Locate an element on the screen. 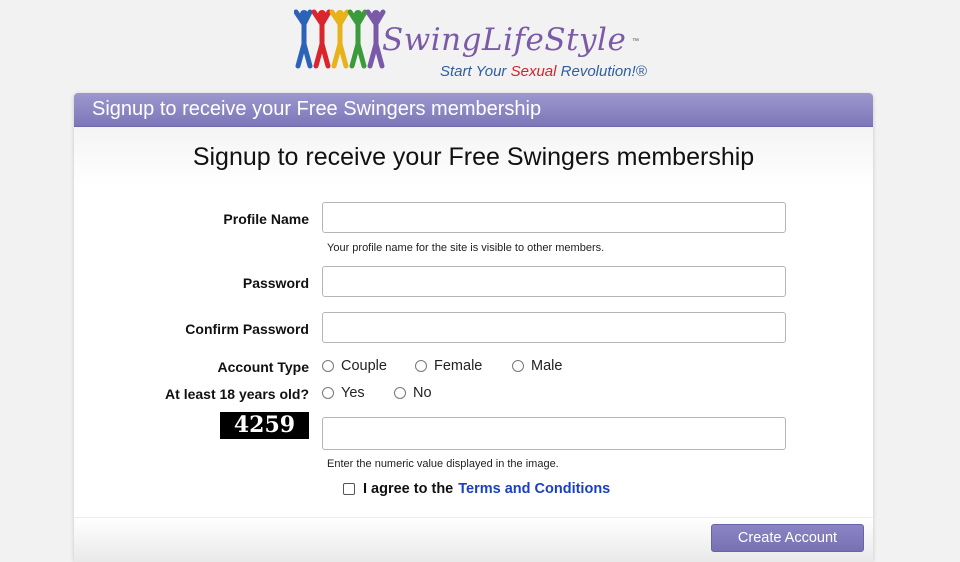 The height and width of the screenshot is (562, 960). age-yes-label: Yes is located at coordinates (353, 393).